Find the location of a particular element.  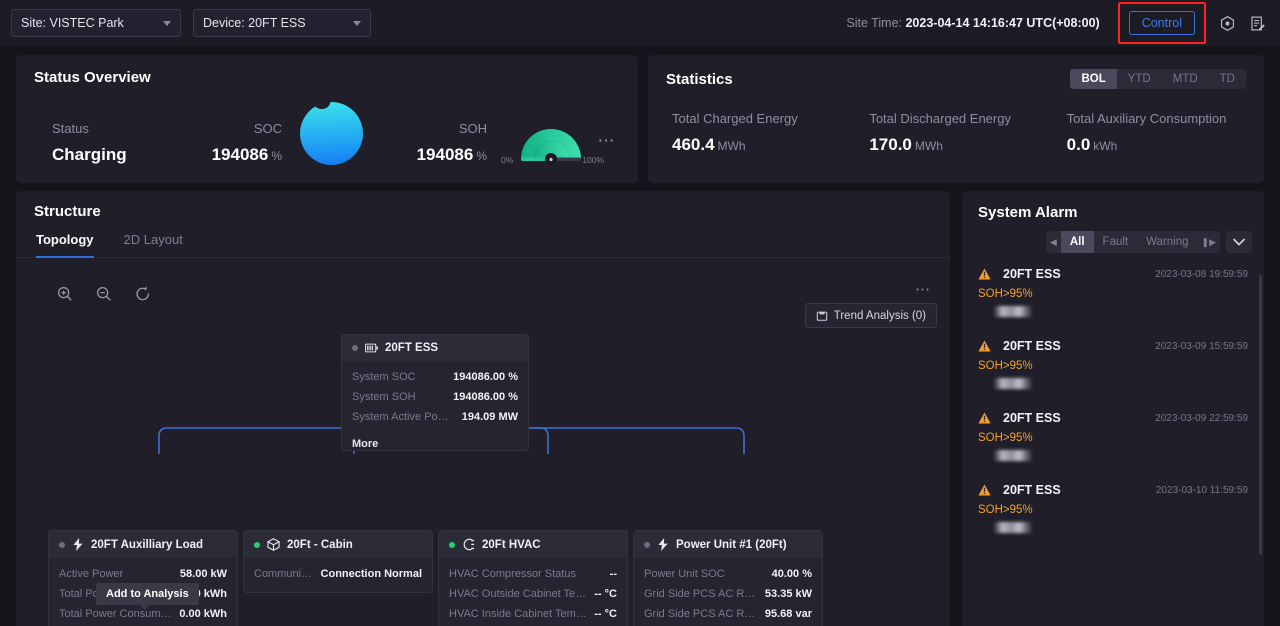

node-row: HVAC Compressor Status -- is located at coordinates (533, 574).